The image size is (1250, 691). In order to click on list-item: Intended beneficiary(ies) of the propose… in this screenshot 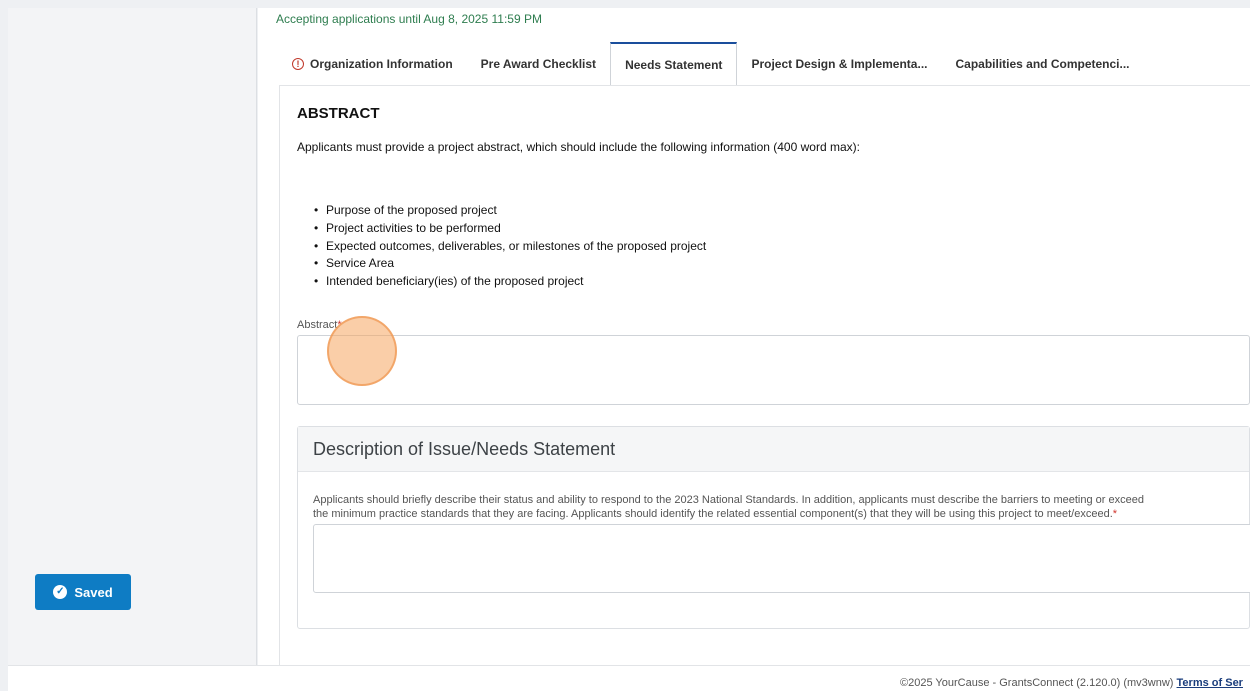, I will do `click(509, 282)`.